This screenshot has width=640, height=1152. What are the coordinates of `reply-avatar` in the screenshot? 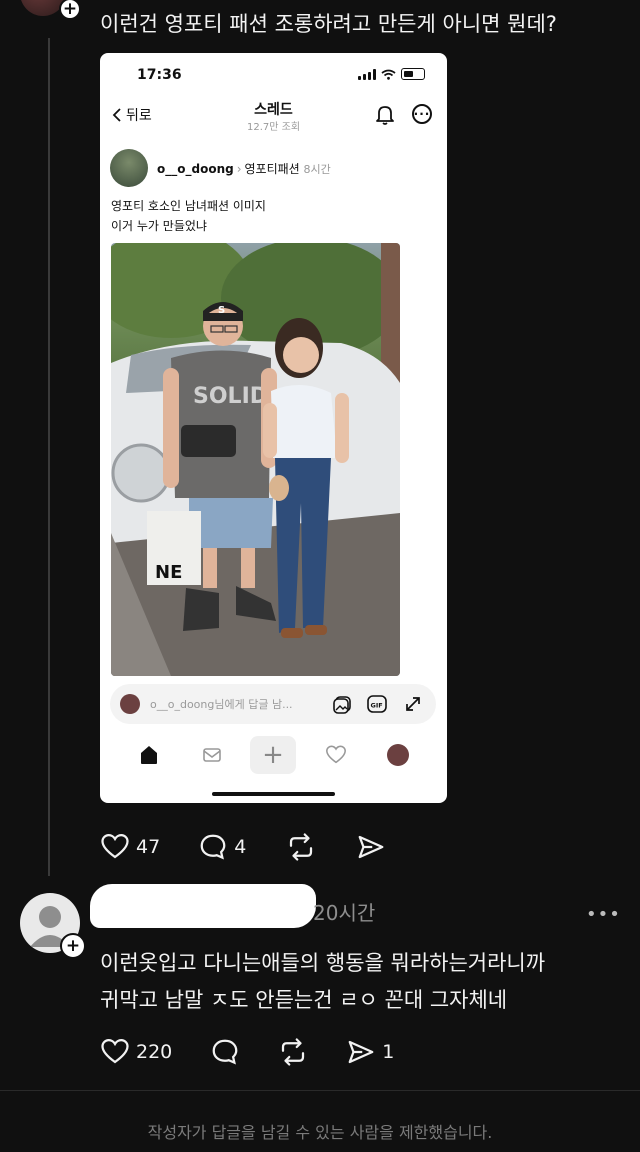 It's located at (130, 704).